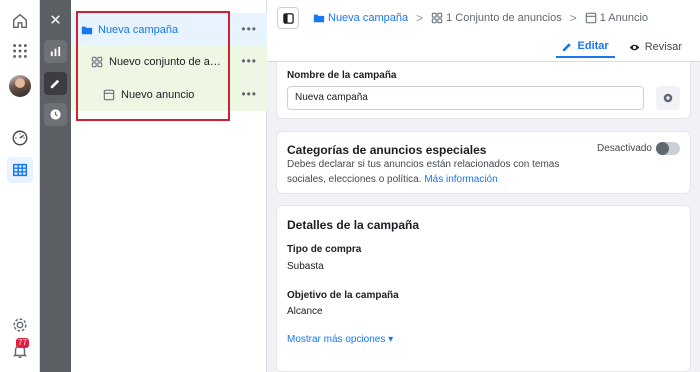 Image resolution: width=700 pixels, height=372 pixels. What do you see at coordinates (324, 249) in the screenshot?
I see `buy-type-label: Tipo de compra` at bounding box center [324, 249].